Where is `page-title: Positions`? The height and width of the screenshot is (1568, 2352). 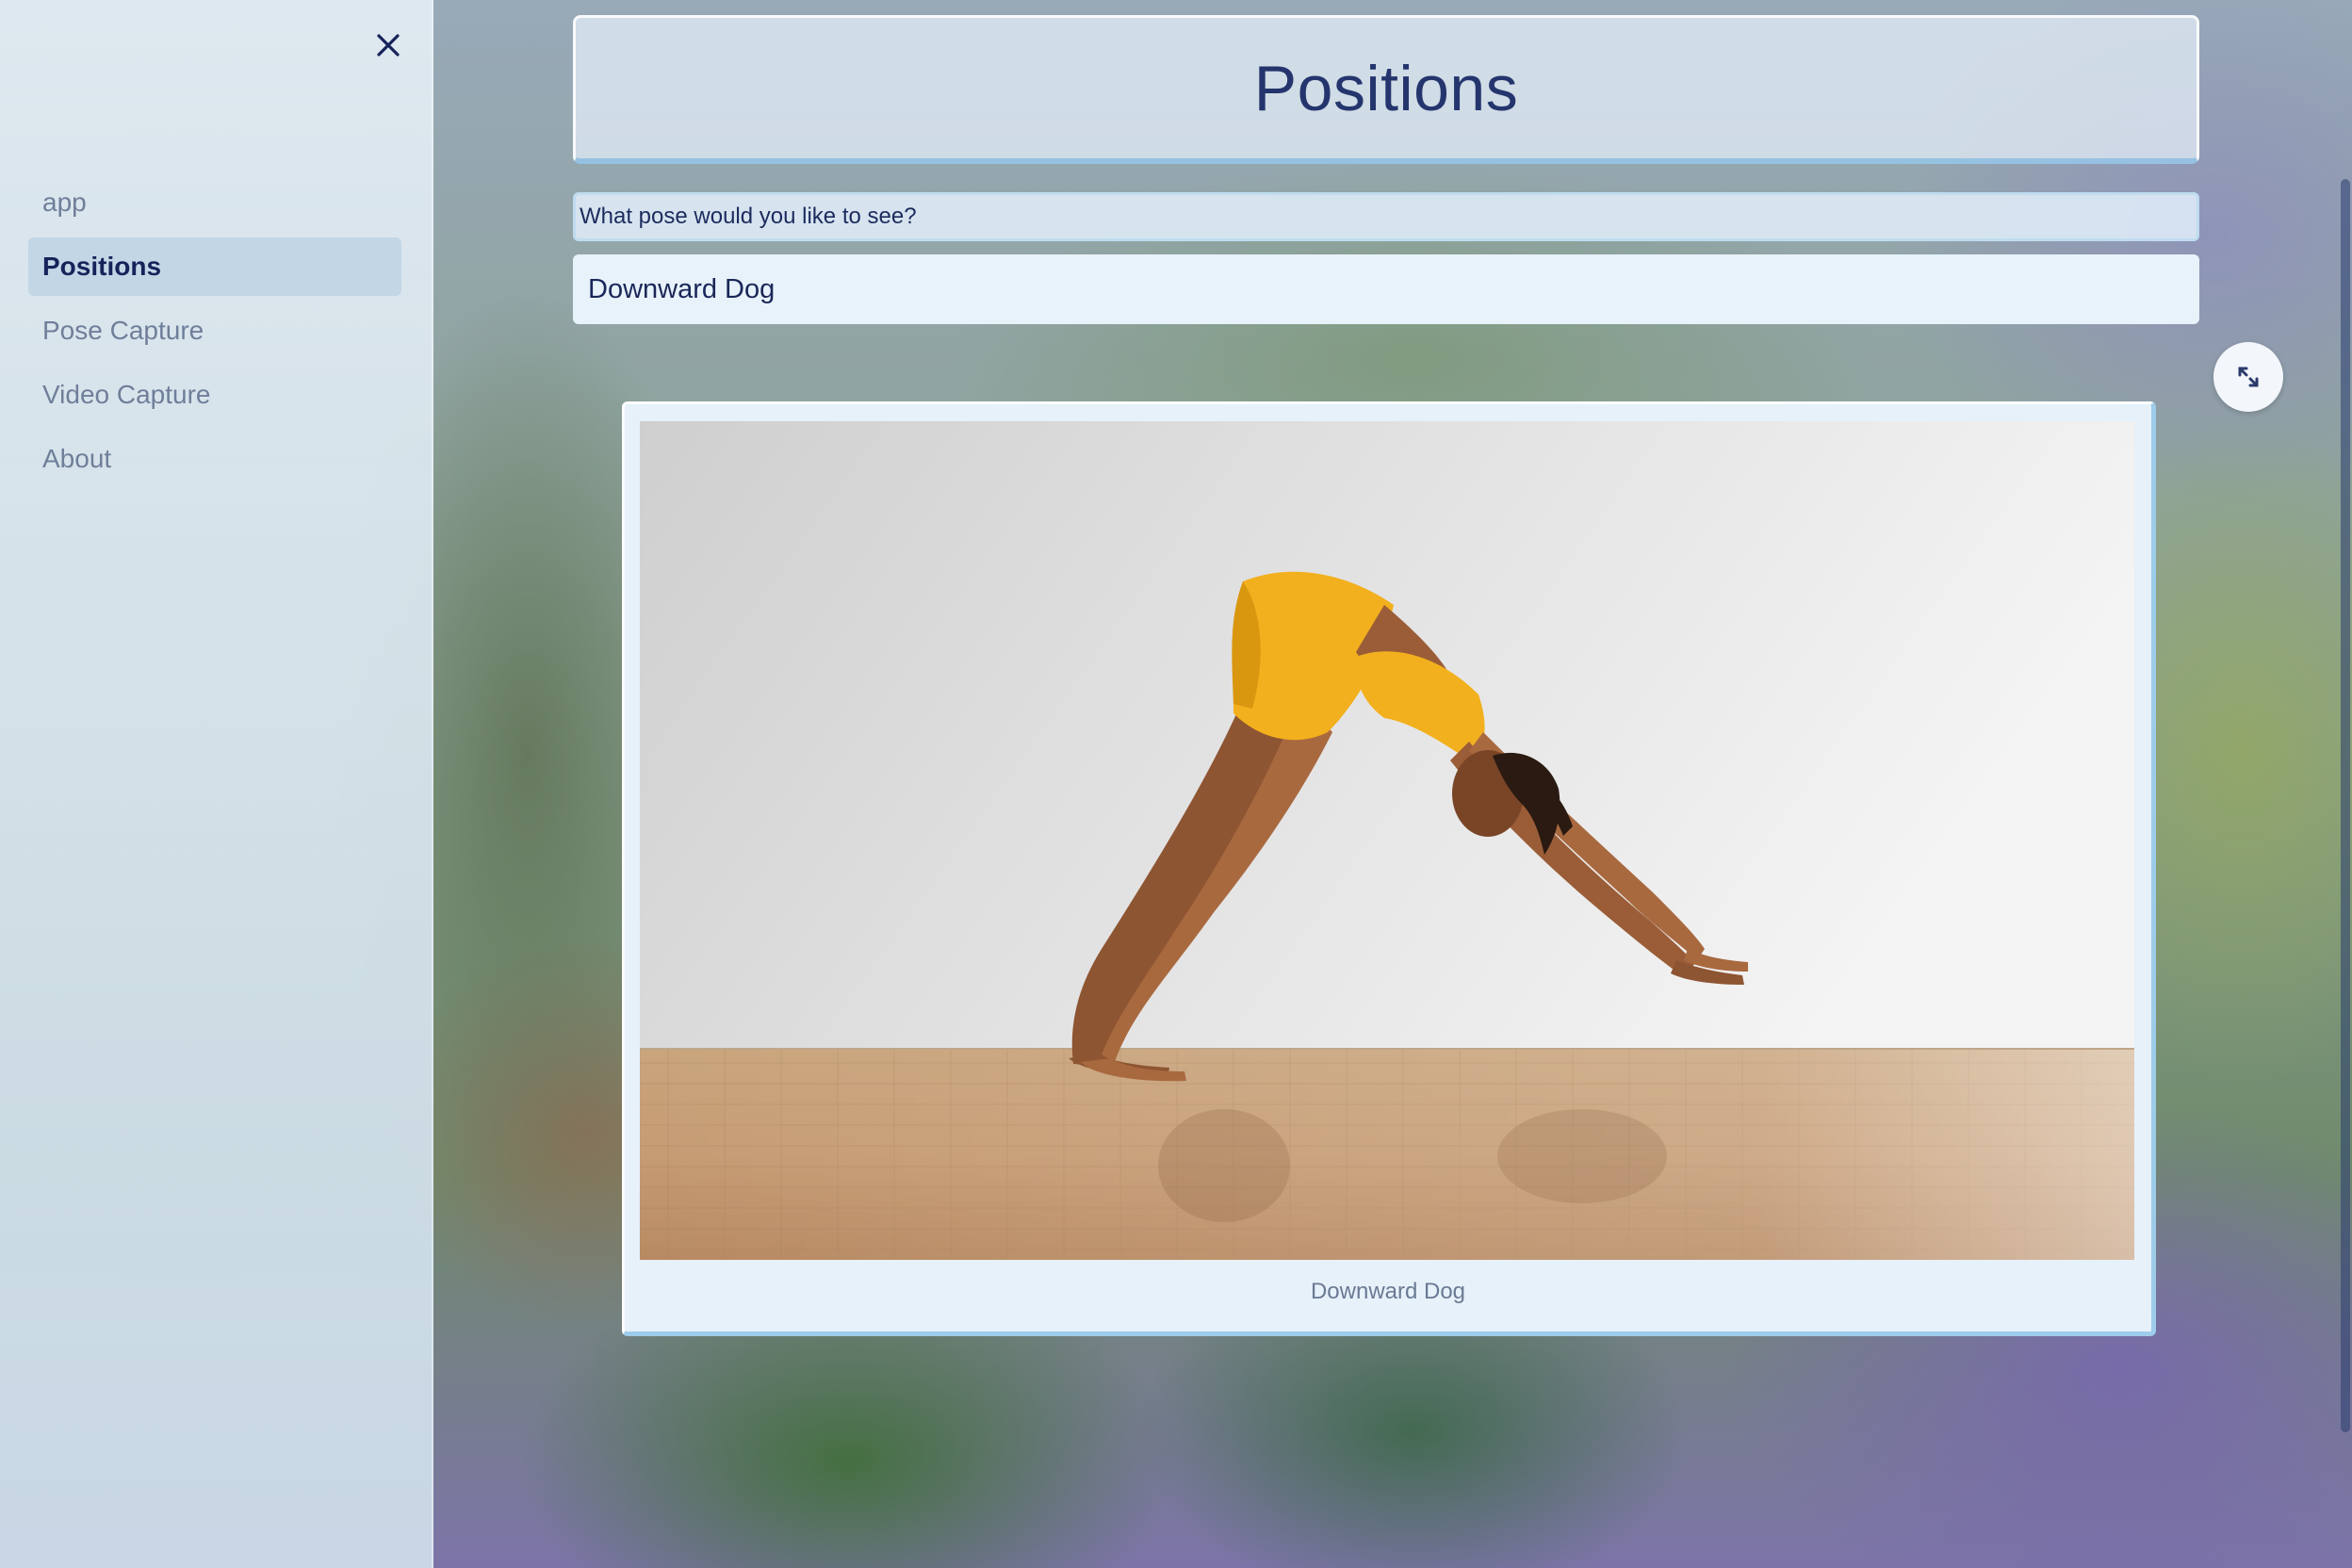 page-title: Positions is located at coordinates (1386, 88).